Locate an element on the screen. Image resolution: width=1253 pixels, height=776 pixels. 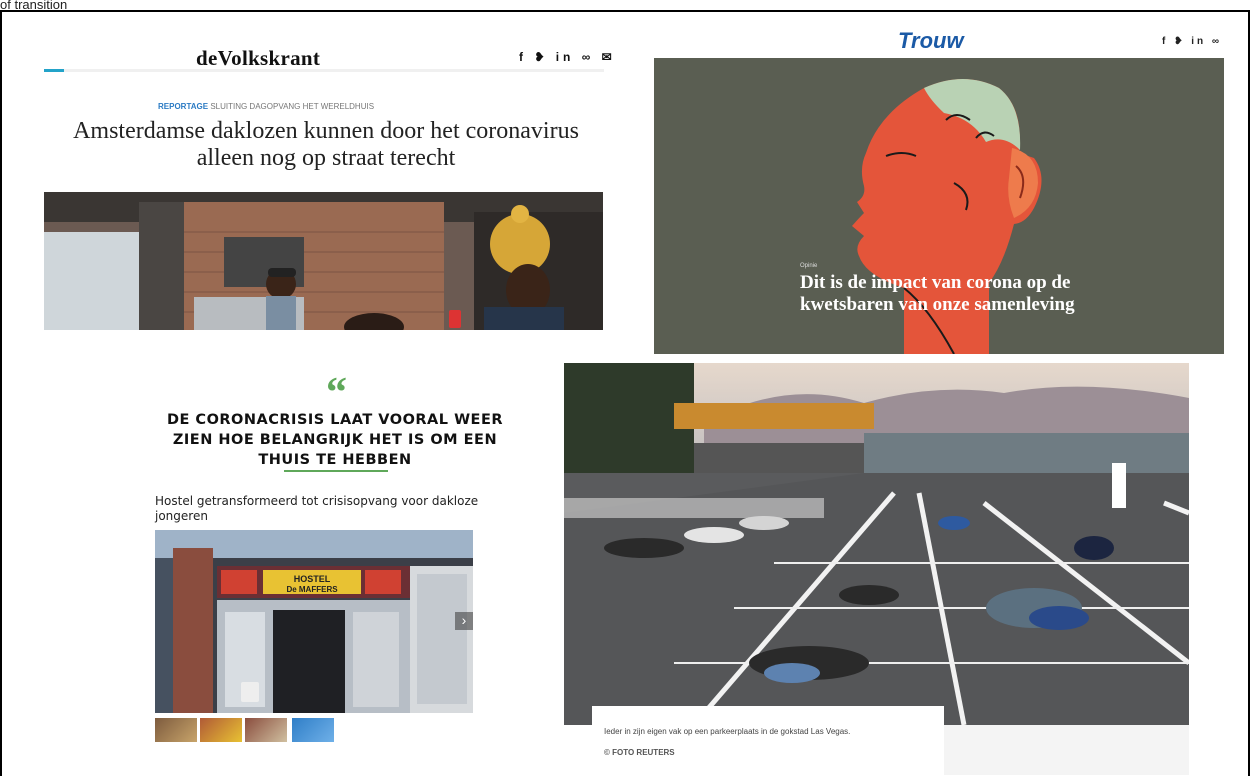
kitchen-scene-image is located at coordinates (323, 261).